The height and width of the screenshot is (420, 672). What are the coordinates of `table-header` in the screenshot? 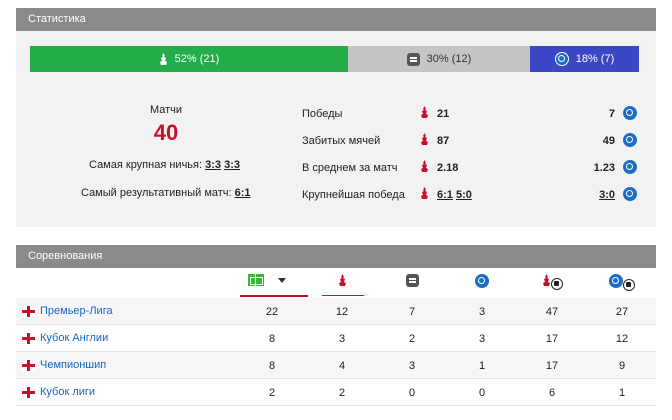 It's located at (336, 283).